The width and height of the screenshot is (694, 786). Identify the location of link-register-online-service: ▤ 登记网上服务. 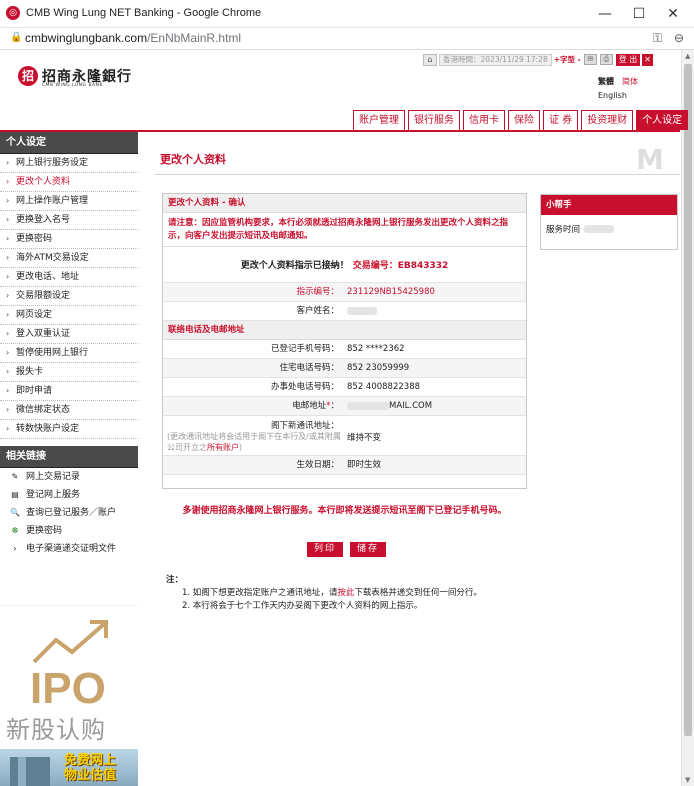
(69, 495).